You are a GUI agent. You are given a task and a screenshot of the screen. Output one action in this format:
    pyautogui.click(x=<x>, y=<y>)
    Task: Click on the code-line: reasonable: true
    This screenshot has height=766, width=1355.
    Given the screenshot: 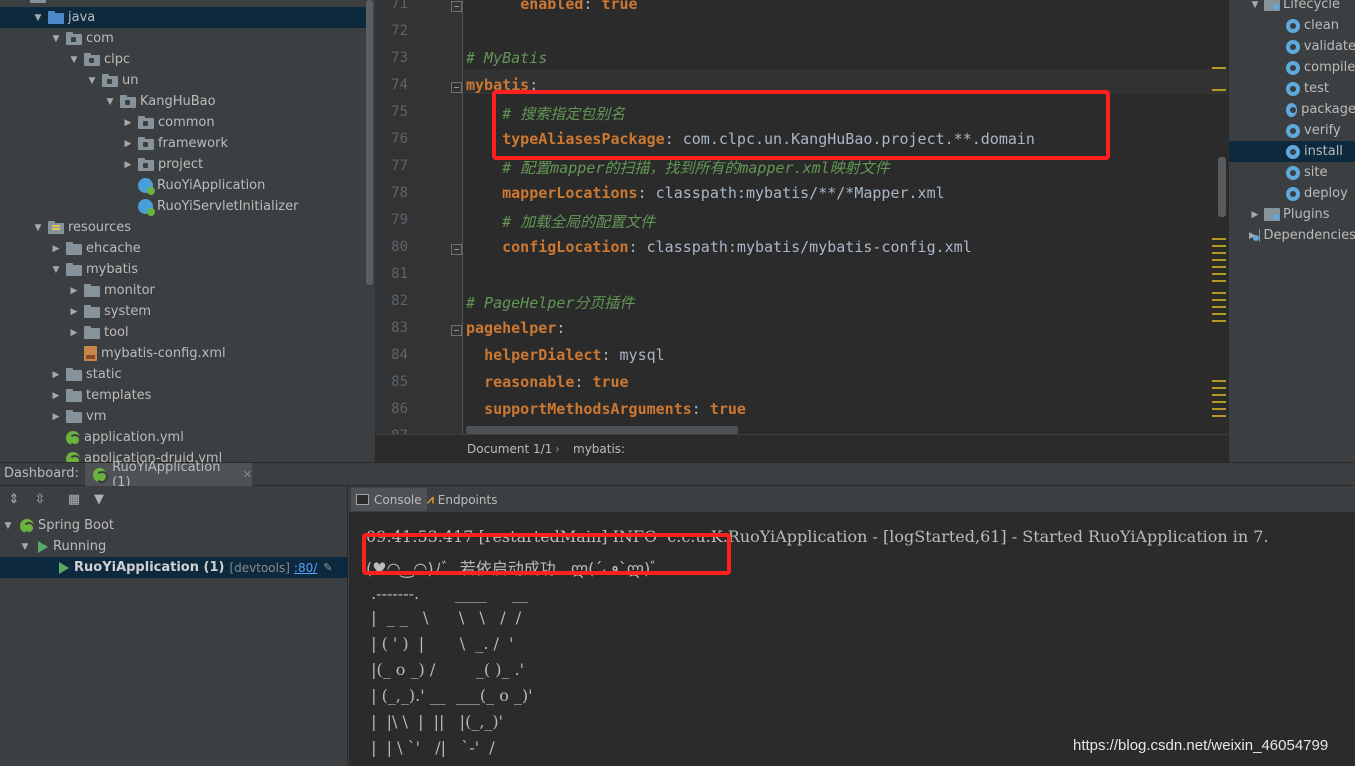 What is the action you would take?
    pyautogui.click(x=547, y=382)
    